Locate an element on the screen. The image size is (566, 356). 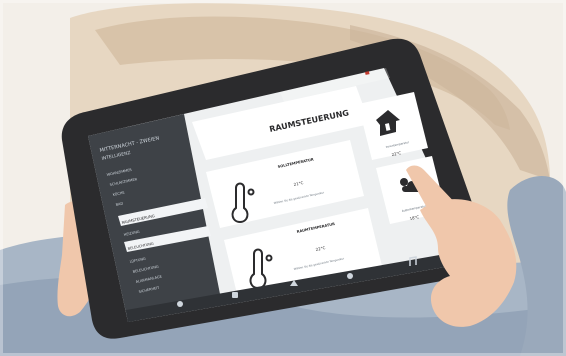
temperature-icon is located at coordinates (235, 295).